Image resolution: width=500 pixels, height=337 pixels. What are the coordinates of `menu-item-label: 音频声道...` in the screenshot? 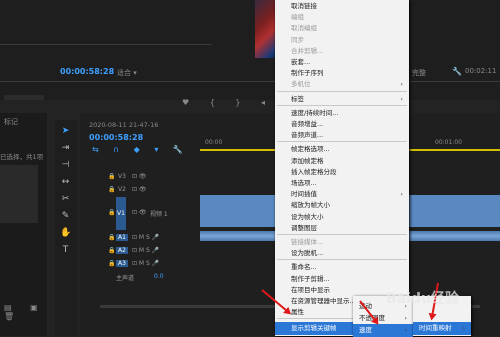 It's located at (307, 135).